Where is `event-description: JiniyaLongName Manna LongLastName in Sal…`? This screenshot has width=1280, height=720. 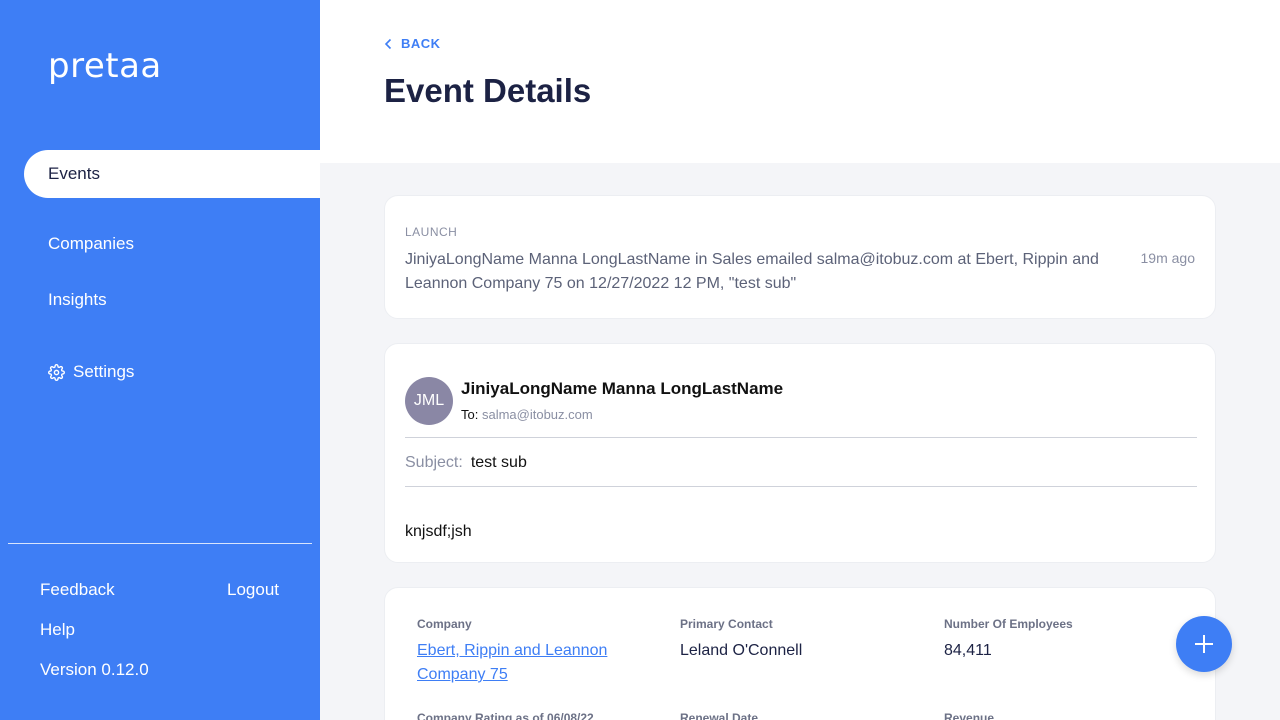 event-description: JiniyaLongName Manna LongLastName in Sal… is located at coordinates (752, 271).